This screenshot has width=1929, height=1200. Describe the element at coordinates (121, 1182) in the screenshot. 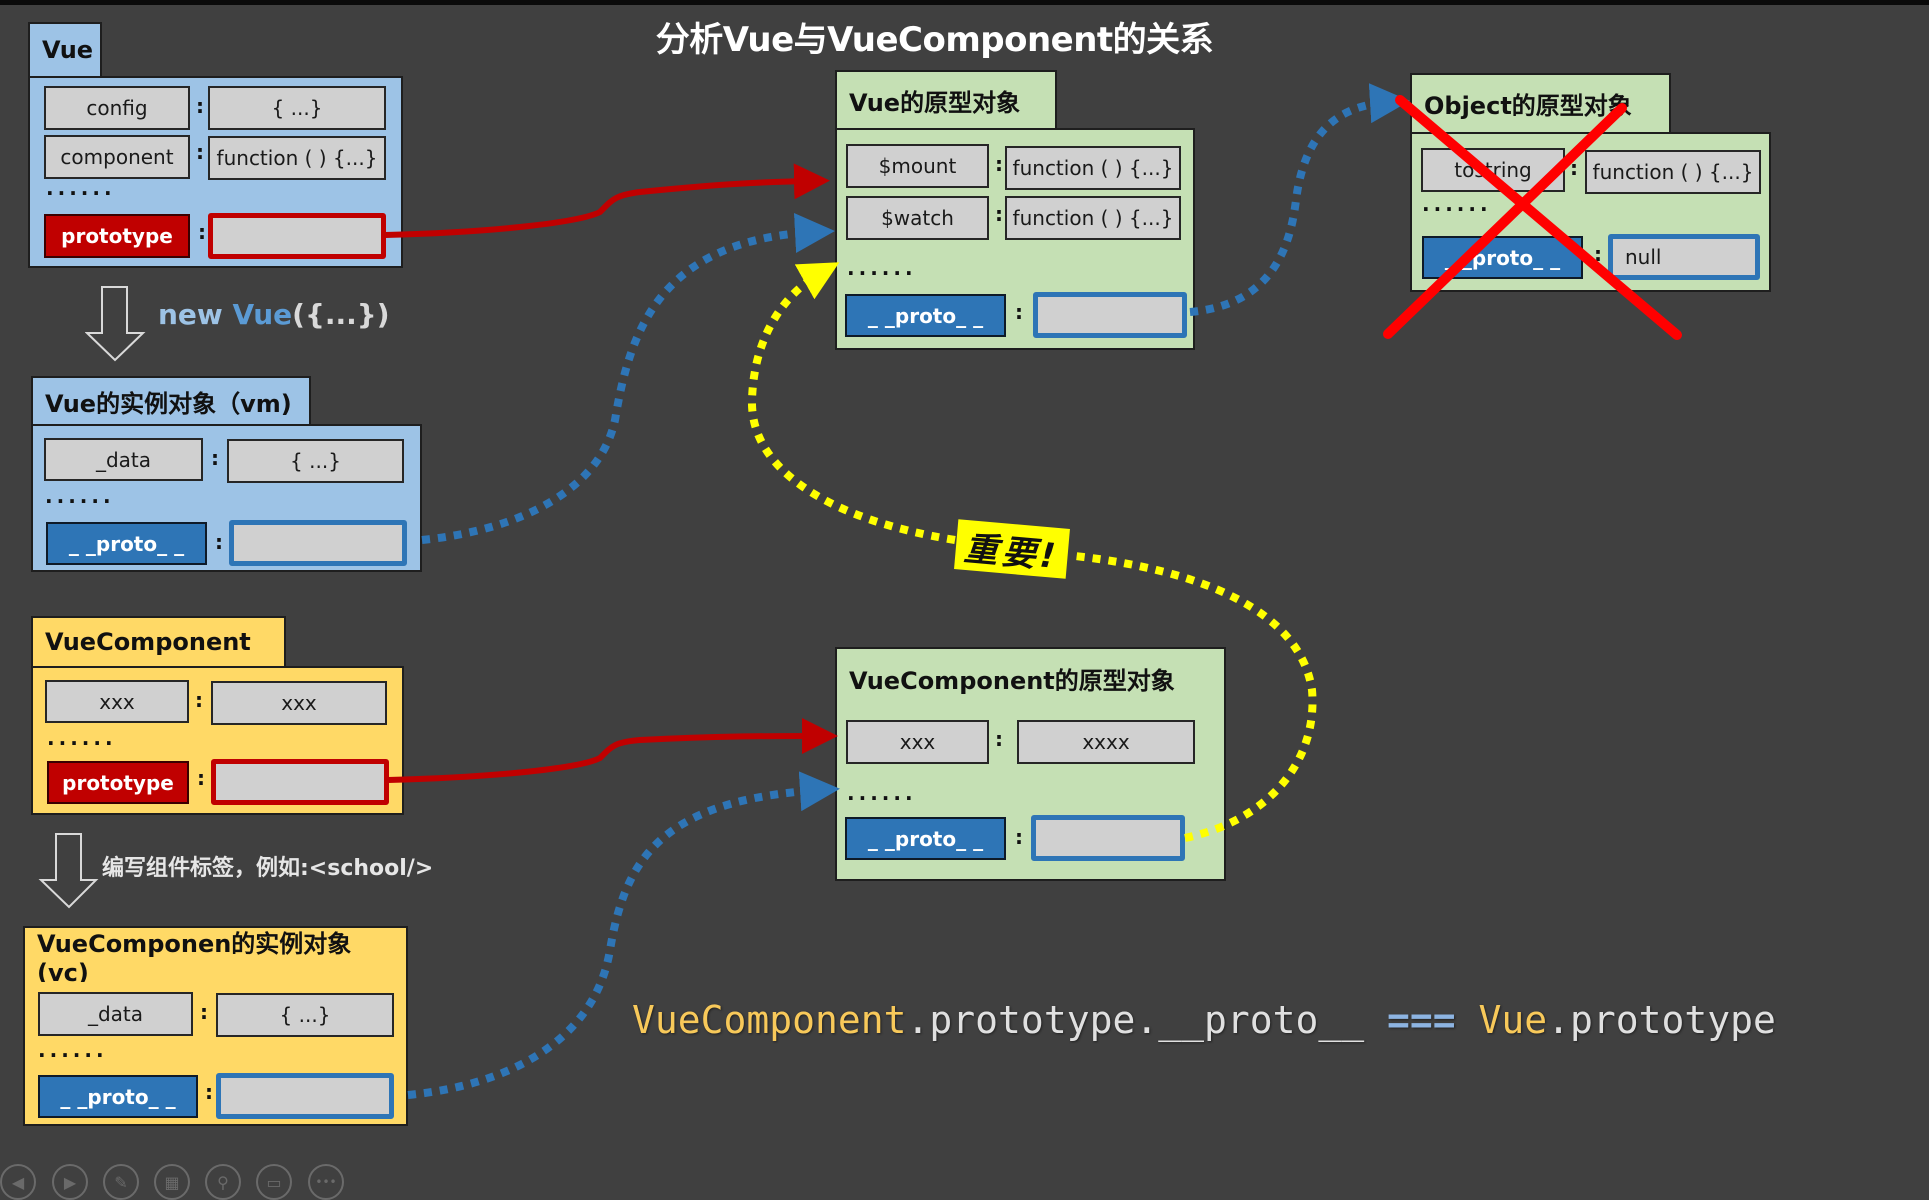

I see `pen-icon: ✎` at that location.